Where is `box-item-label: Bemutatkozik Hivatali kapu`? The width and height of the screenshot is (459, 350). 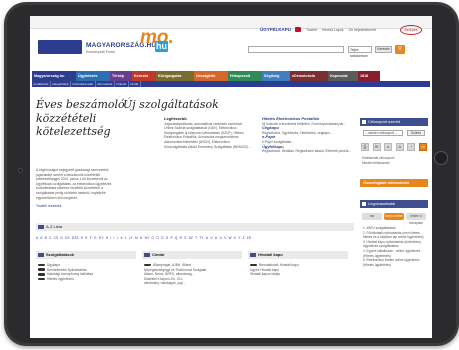
box-item-label: Bemutatkozik Hivatali kapu is located at coordinates (279, 265).